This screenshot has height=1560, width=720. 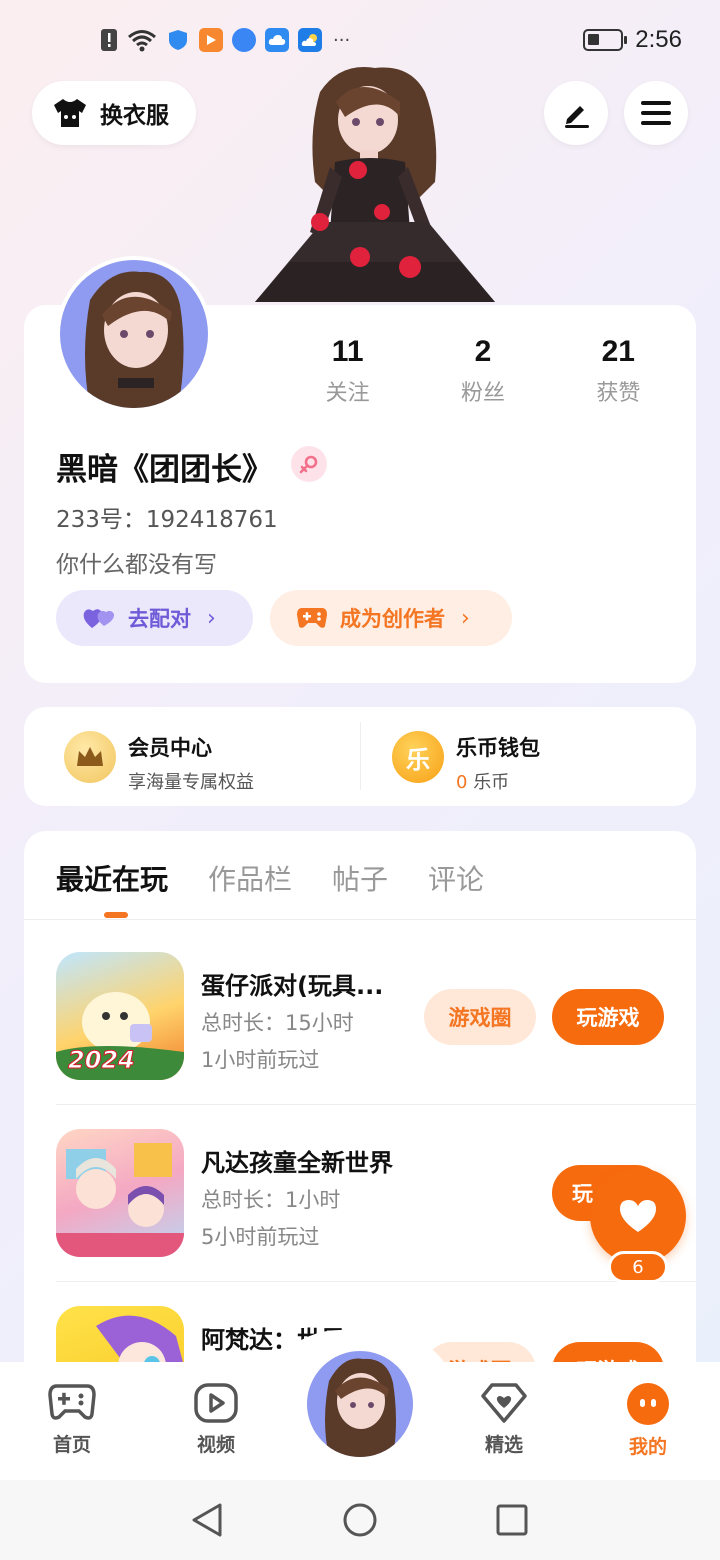 What do you see at coordinates (608, 1017) in the screenshot?
I see `play-game-button: 玩游戏` at bounding box center [608, 1017].